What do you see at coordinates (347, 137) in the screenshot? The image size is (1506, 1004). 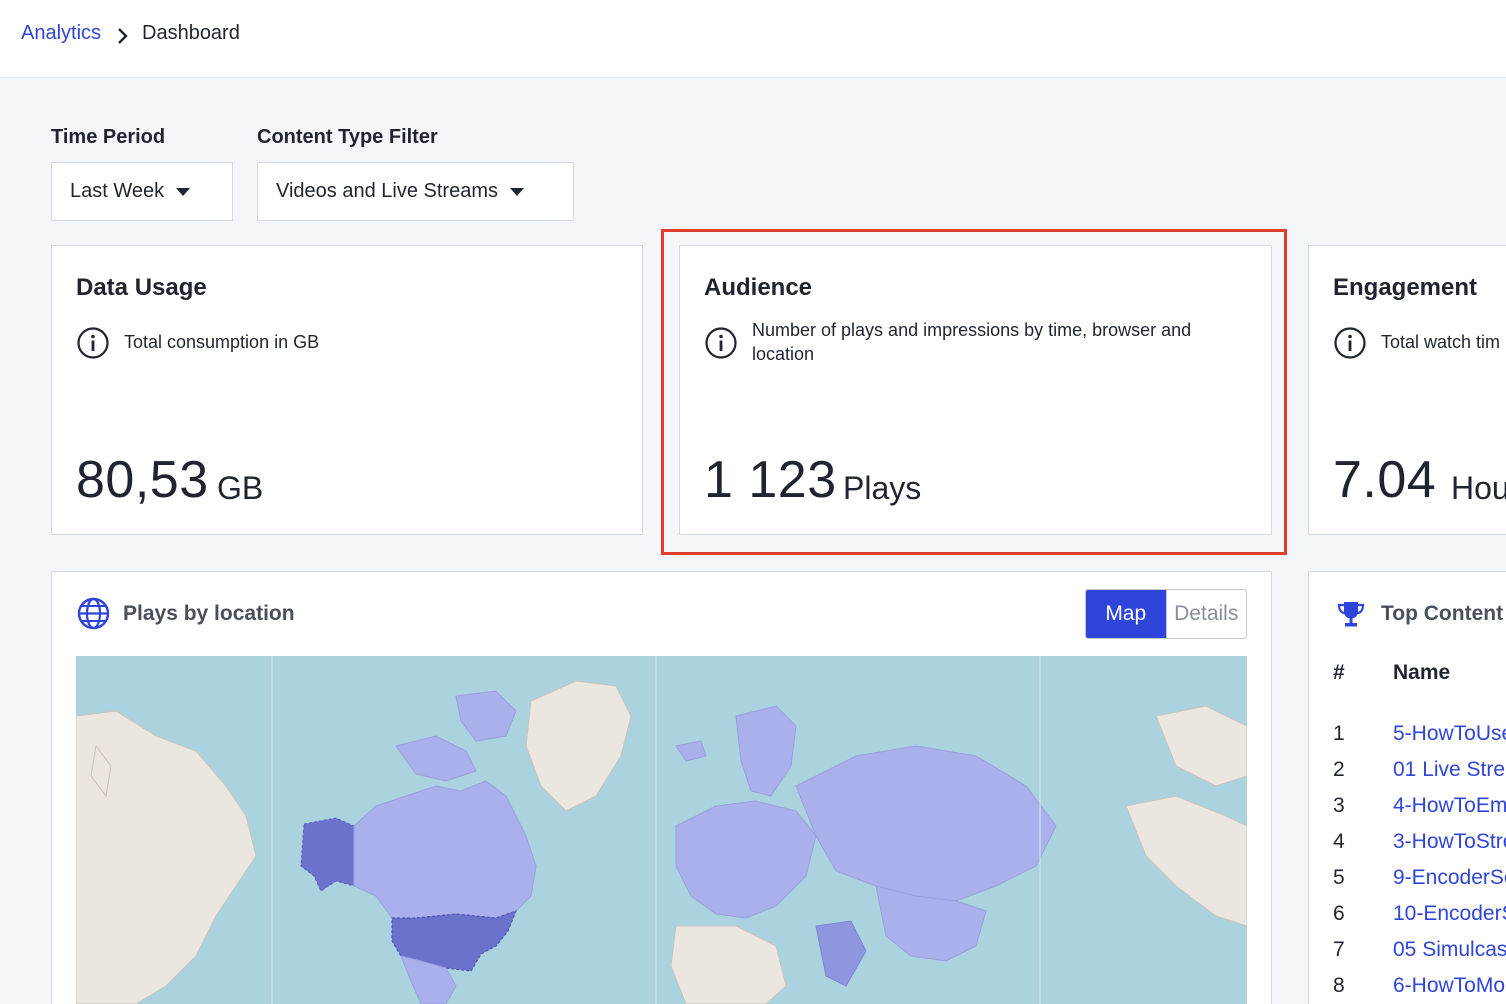 I see `content-type-label: Content Type Filter` at bounding box center [347, 137].